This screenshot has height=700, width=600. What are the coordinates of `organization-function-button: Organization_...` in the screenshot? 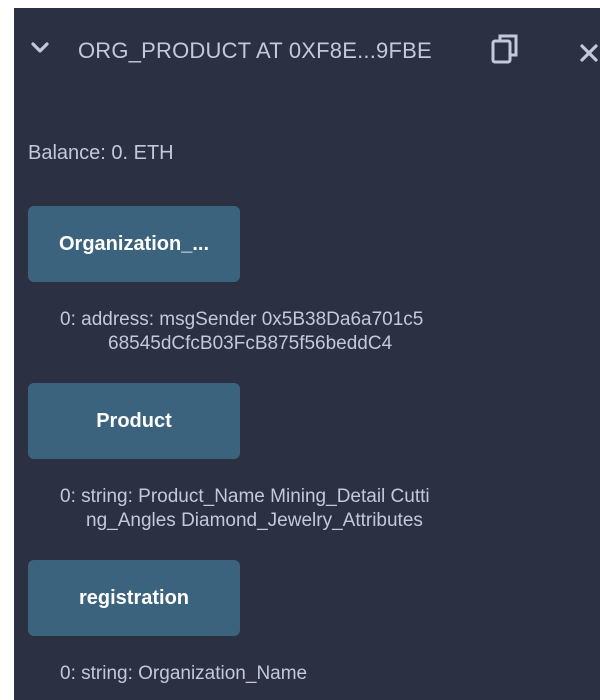 It's located at (134, 244).